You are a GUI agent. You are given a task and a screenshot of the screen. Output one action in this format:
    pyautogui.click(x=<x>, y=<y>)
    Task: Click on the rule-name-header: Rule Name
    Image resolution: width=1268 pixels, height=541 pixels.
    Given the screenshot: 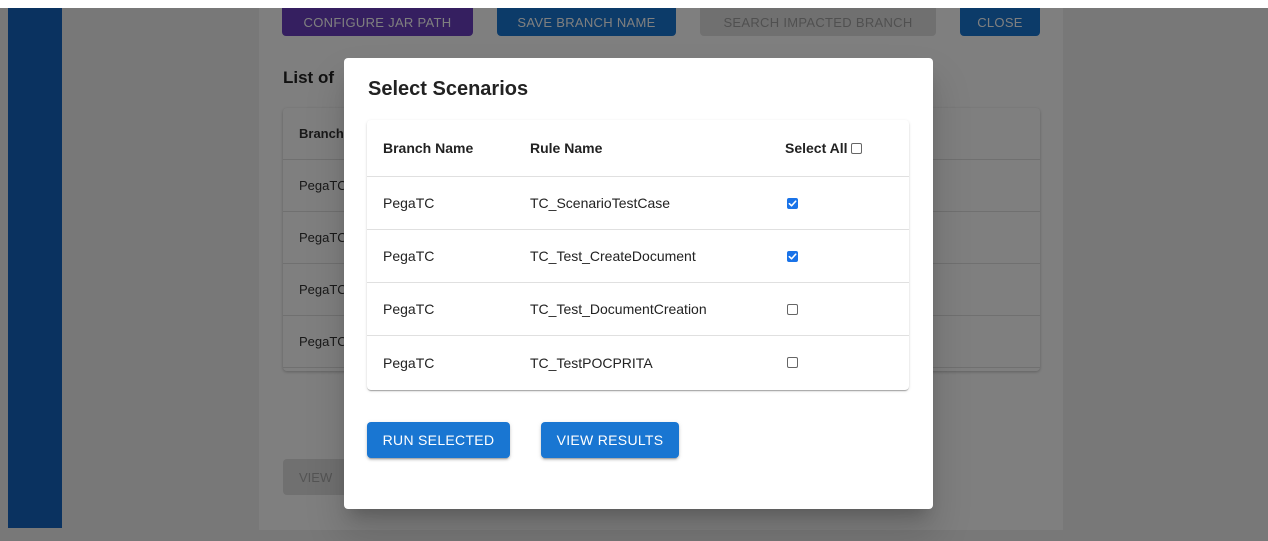 What is the action you would take?
    pyautogui.click(x=566, y=148)
    